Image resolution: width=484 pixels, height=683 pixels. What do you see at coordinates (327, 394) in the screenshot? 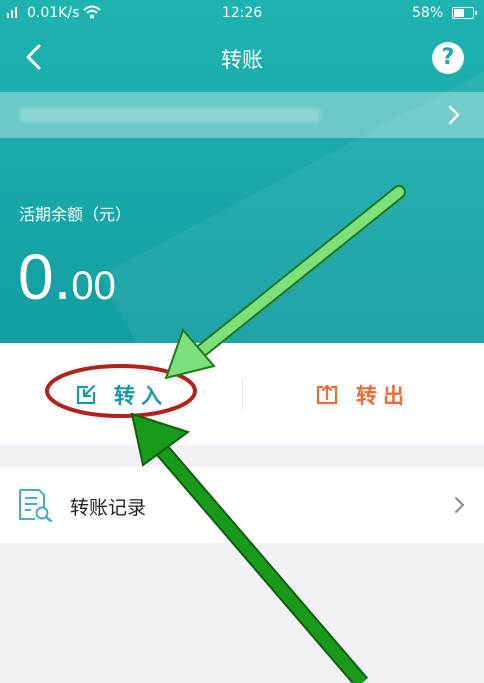
I see `transfer-out-icon` at bounding box center [327, 394].